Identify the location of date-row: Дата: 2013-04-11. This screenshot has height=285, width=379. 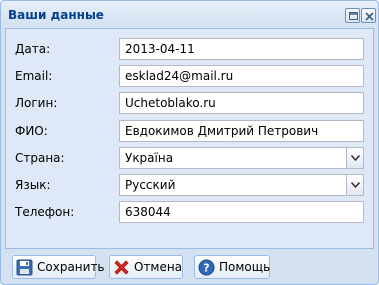
(189, 49).